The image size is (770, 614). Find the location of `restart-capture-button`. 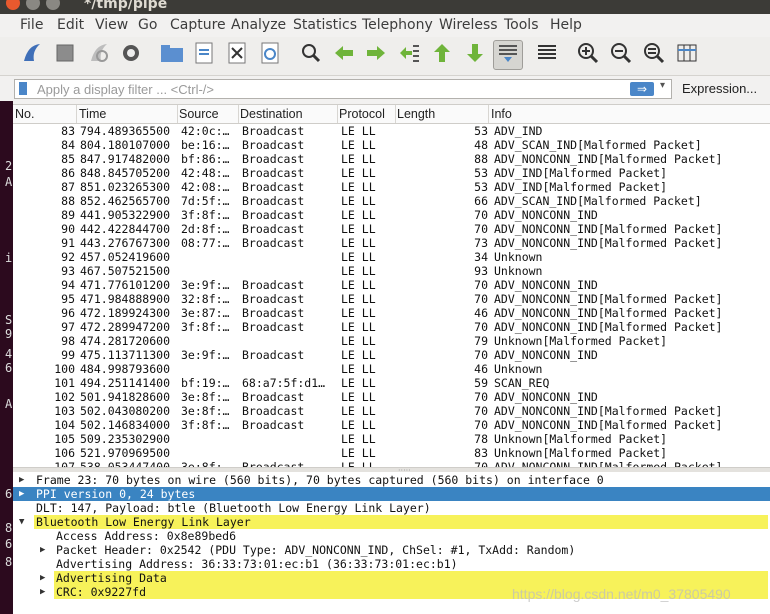

restart-capture-button is located at coordinates (99, 55).